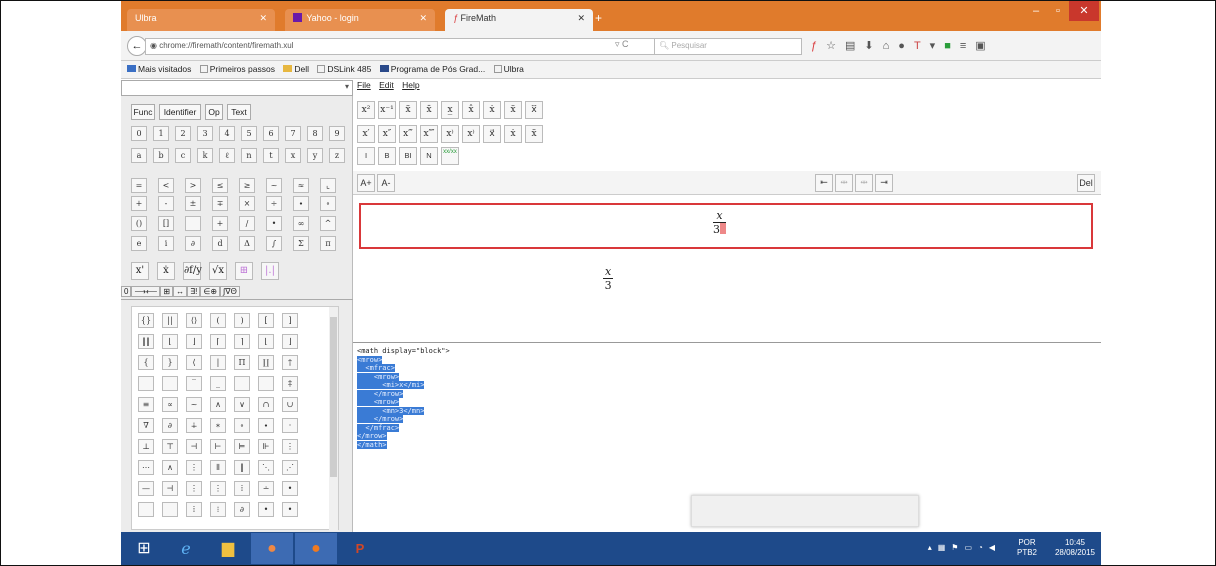 The width and height of the screenshot is (1216, 566). Describe the element at coordinates (387, 156) in the screenshot. I see `style-button: B` at that location.